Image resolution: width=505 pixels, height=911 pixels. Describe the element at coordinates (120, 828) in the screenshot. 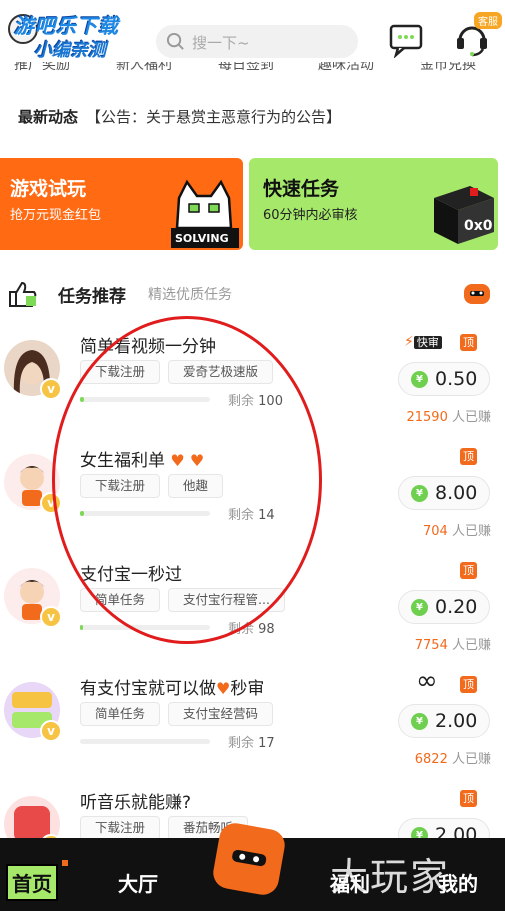

I see `task-tag: 下载注册` at that location.